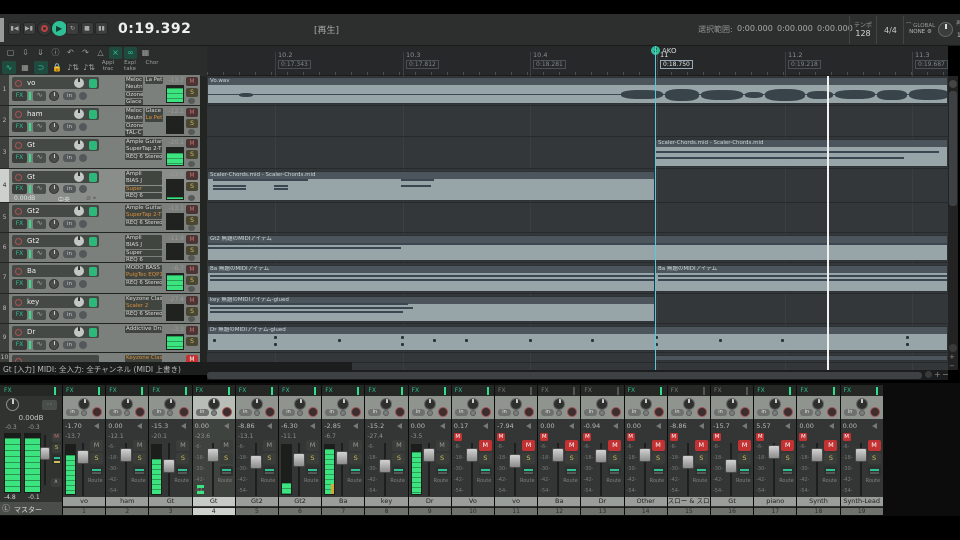 This screenshot has height=540, width=960. I want to click on strip-number: 8, so click(386, 511).